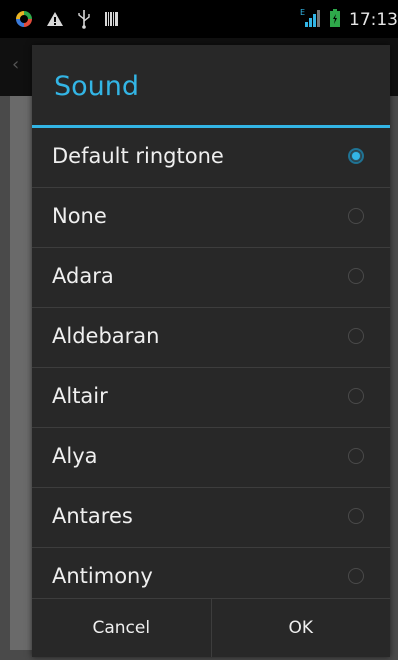 This screenshot has height=660, width=398. What do you see at coordinates (211, 398) in the screenshot?
I see `list-item: Altair` at bounding box center [211, 398].